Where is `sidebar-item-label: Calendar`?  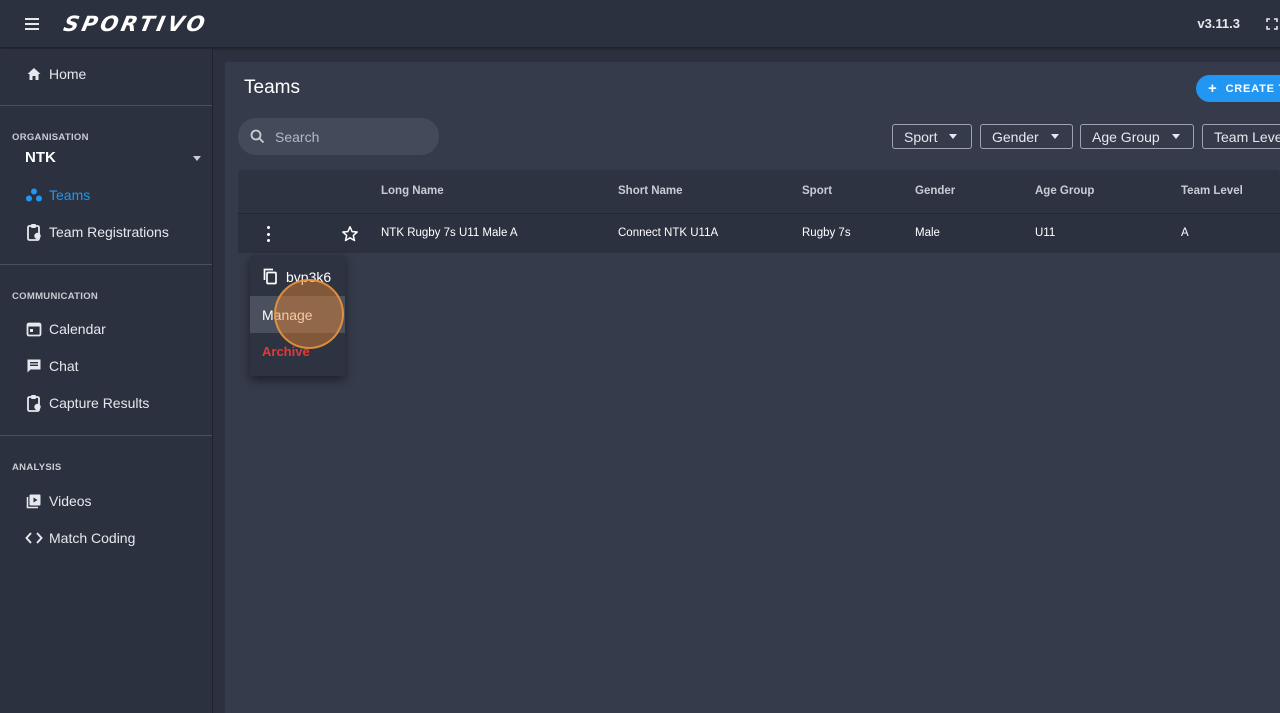 sidebar-item-label: Calendar is located at coordinates (77, 329).